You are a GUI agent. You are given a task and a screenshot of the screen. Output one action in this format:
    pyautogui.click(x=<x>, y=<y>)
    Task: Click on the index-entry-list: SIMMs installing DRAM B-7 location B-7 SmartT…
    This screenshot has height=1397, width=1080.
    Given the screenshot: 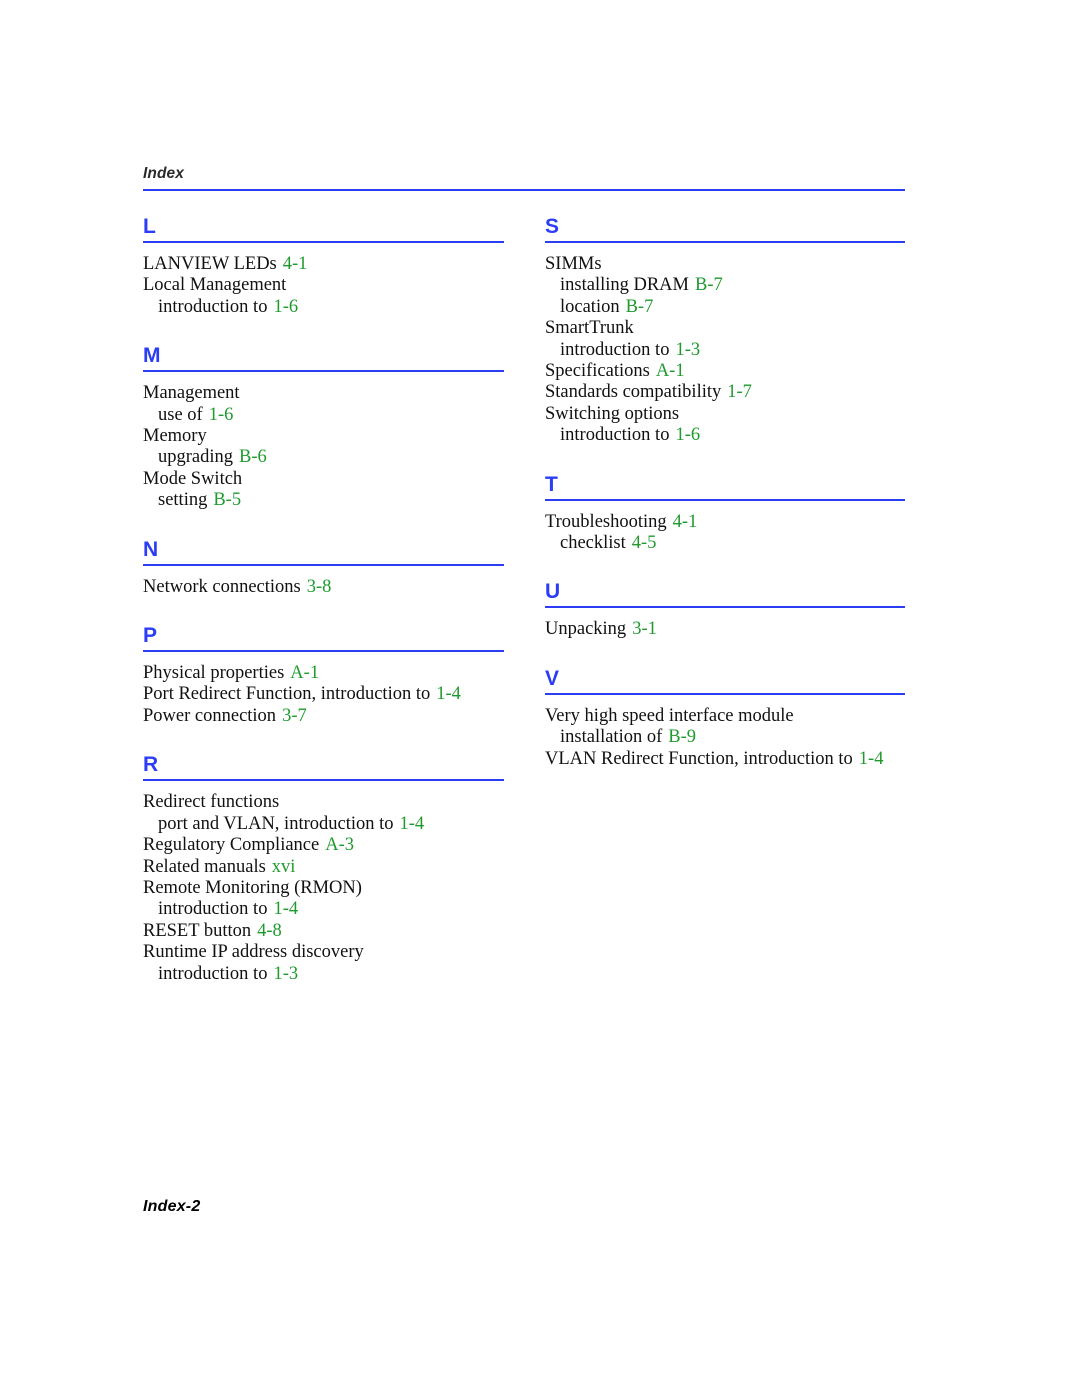 What is the action you would take?
    pyautogui.click(x=725, y=345)
    